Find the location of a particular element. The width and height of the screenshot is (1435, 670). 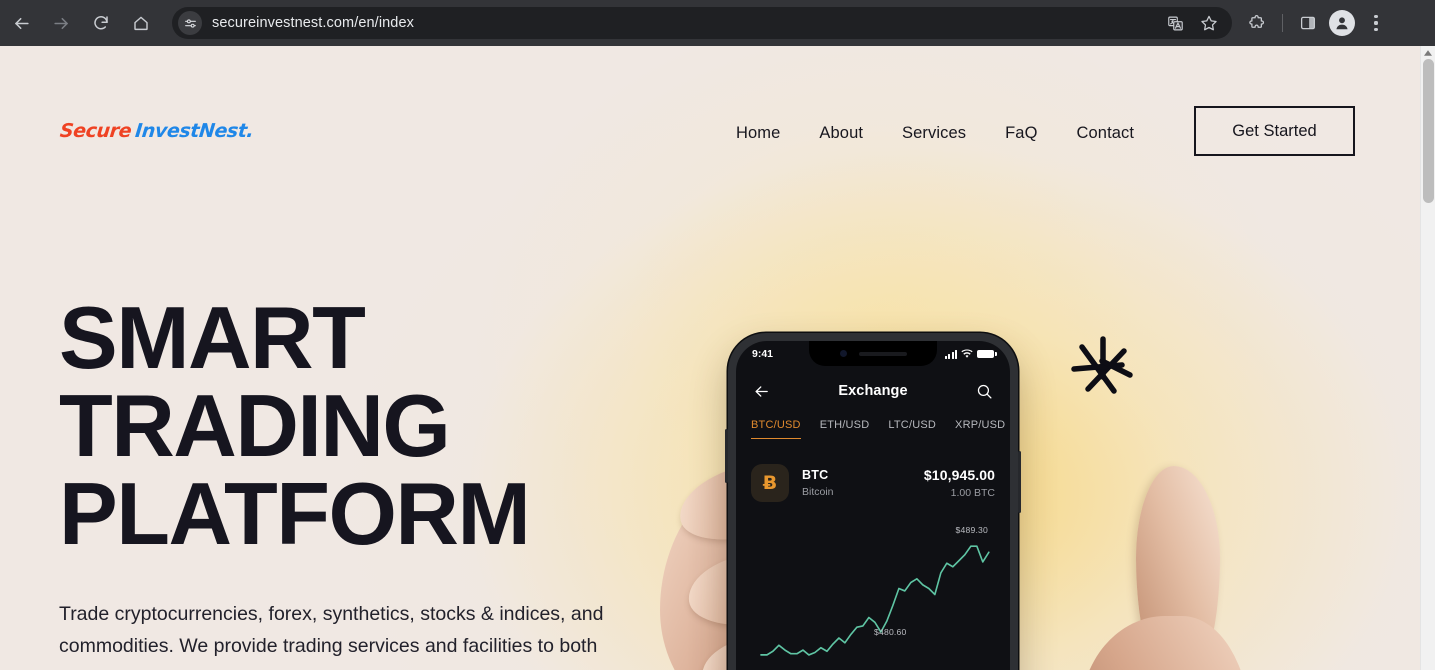

toolbar-divider is located at coordinates (1282, 23).